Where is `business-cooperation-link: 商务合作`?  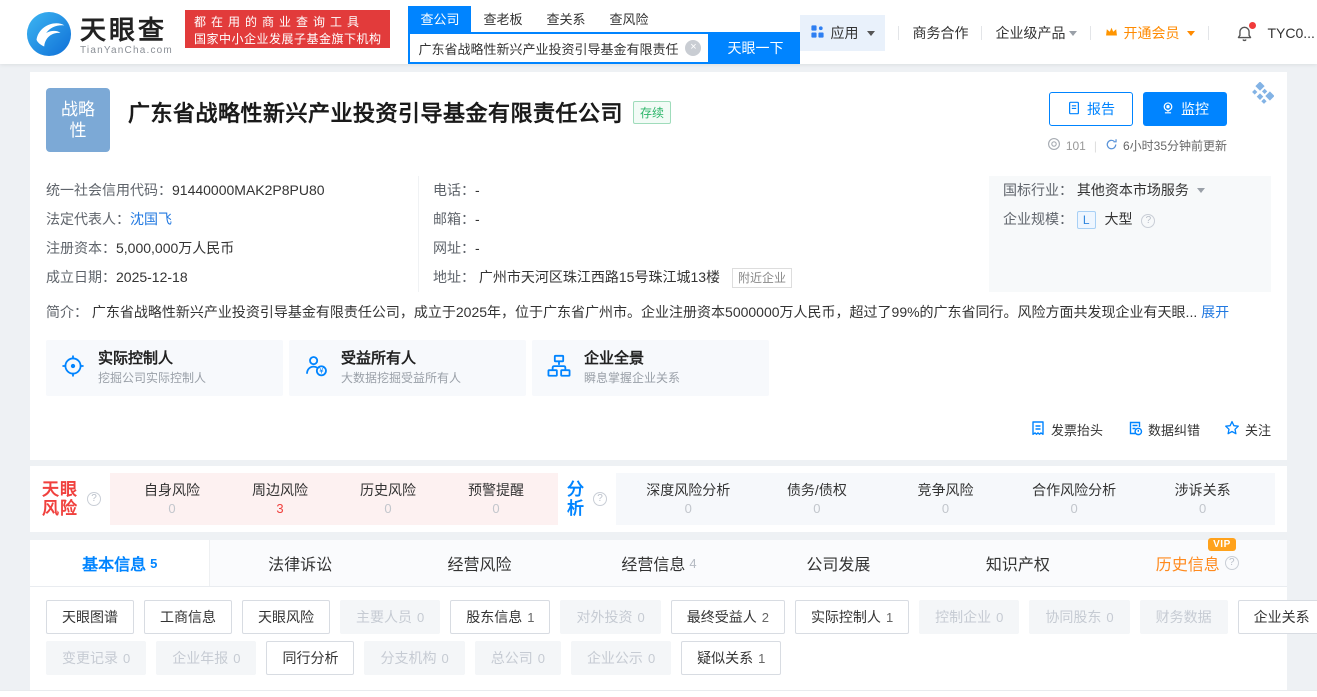
business-cooperation-link: 商务合作 is located at coordinates (940, 33).